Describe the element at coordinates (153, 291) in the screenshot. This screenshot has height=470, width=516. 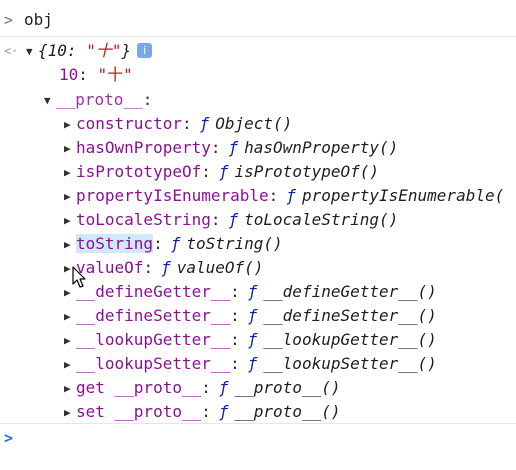
I see `member-key: __defineGetter__` at that location.